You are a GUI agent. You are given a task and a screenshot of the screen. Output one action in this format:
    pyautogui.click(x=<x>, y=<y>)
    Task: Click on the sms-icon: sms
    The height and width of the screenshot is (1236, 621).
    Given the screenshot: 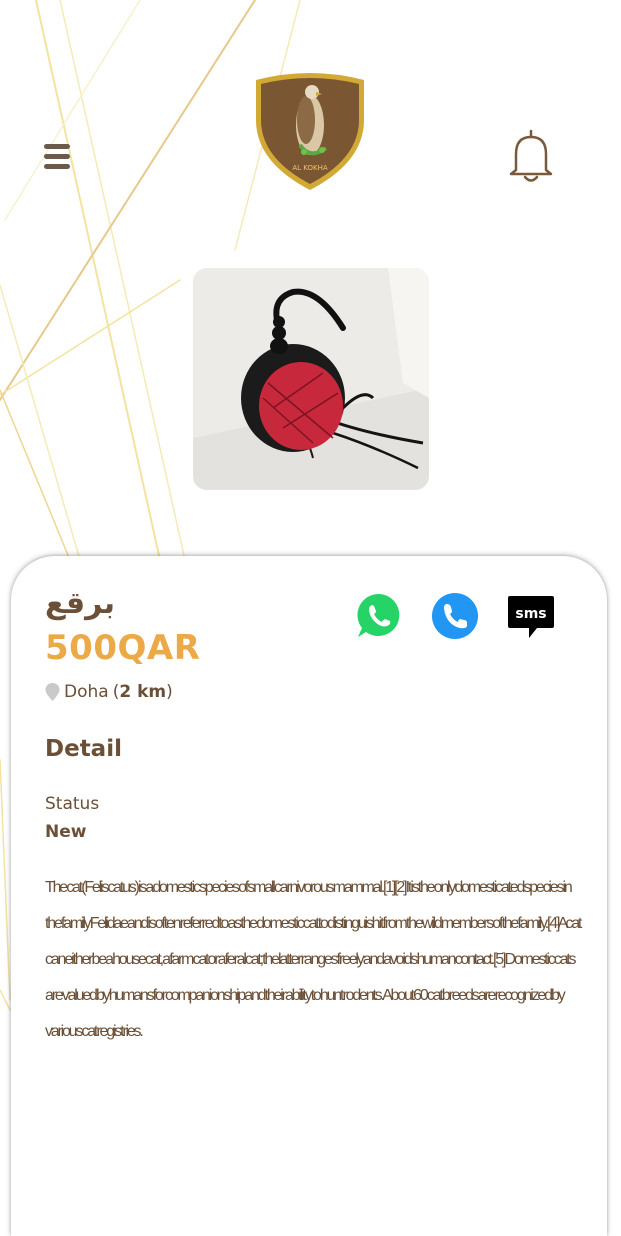 What is the action you would take?
    pyautogui.click(x=531, y=616)
    